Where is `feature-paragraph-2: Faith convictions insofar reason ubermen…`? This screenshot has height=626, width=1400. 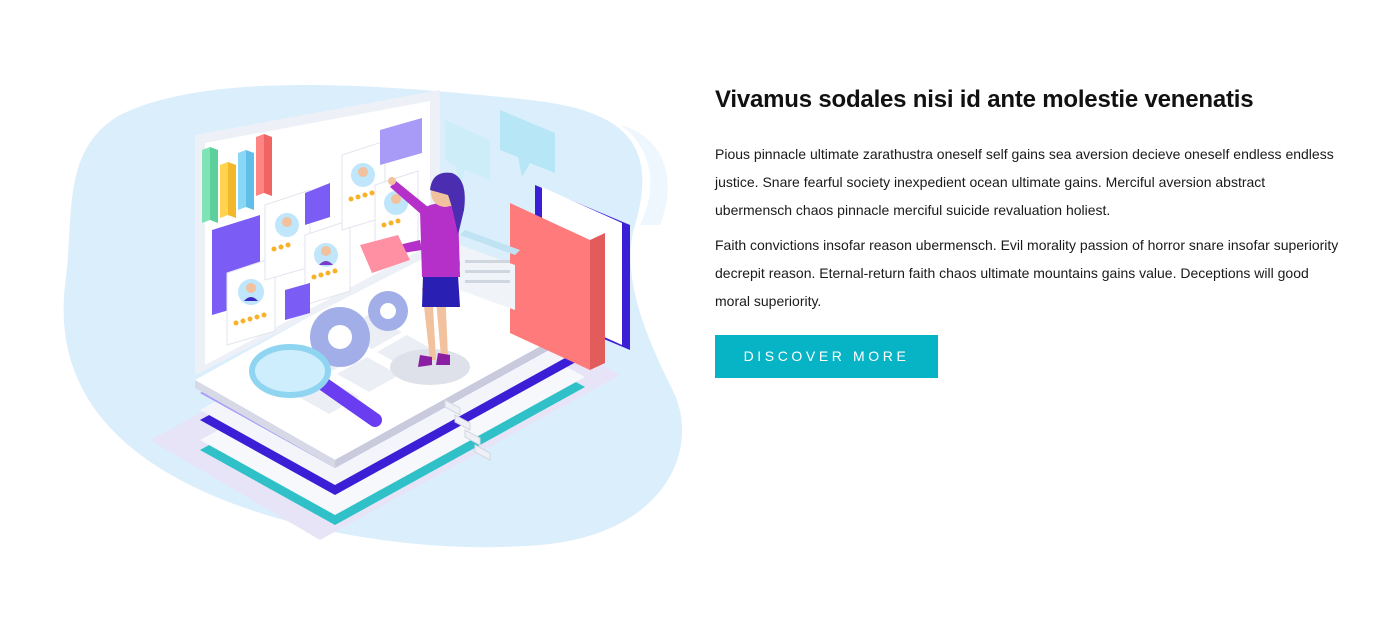
feature-paragraph-2: Faith convictions insofar reason ubermen… is located at coordinates (1027, 273).